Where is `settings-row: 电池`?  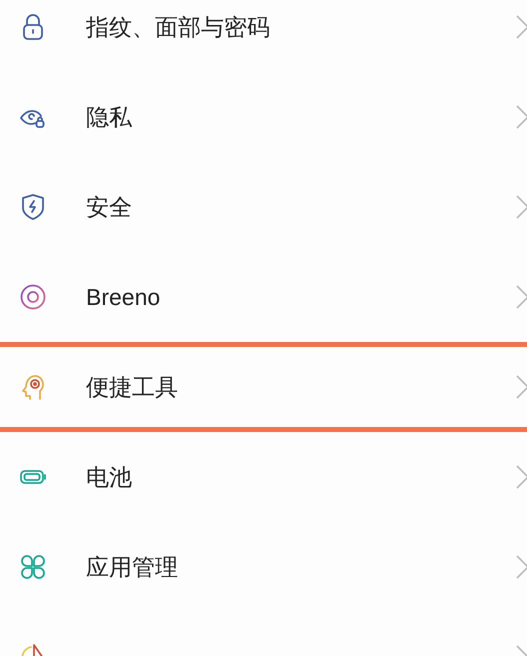
settings-row: 电池 is located at coordinates (263, 477).